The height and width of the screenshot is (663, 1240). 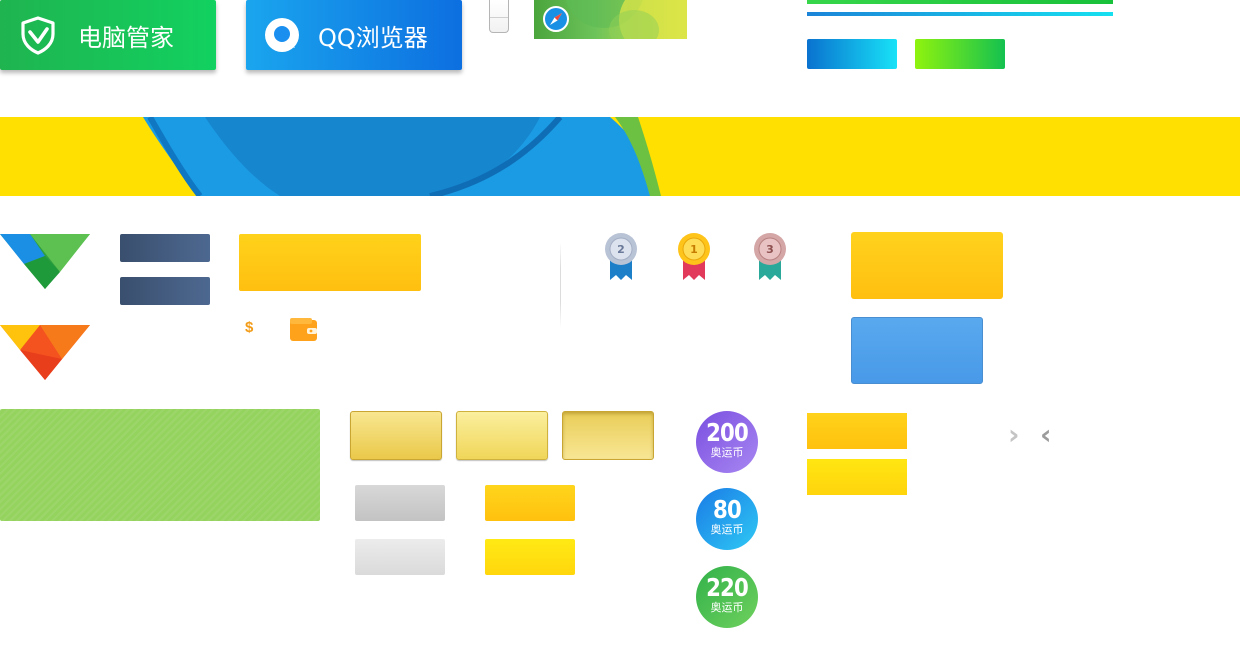 What do you see at coordinates (499, 16) in the screenshot?
I see `scrollbar-thumb` at bounding box center [499, 16].